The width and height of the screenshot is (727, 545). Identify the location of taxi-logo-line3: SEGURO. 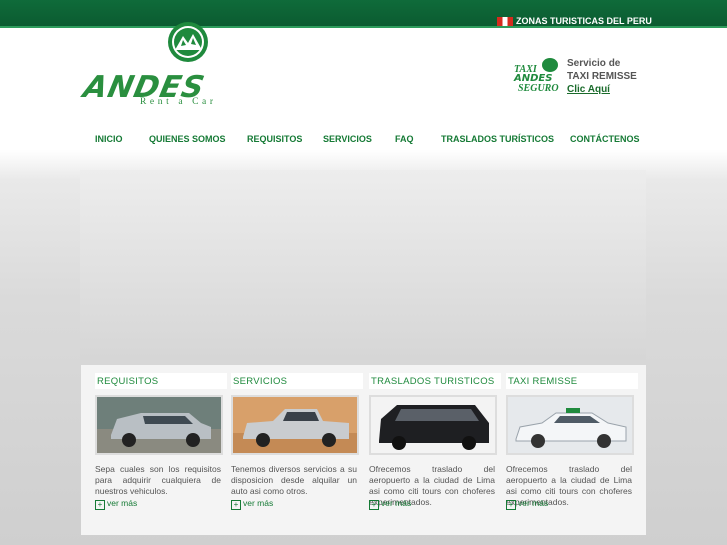
(538, 88).